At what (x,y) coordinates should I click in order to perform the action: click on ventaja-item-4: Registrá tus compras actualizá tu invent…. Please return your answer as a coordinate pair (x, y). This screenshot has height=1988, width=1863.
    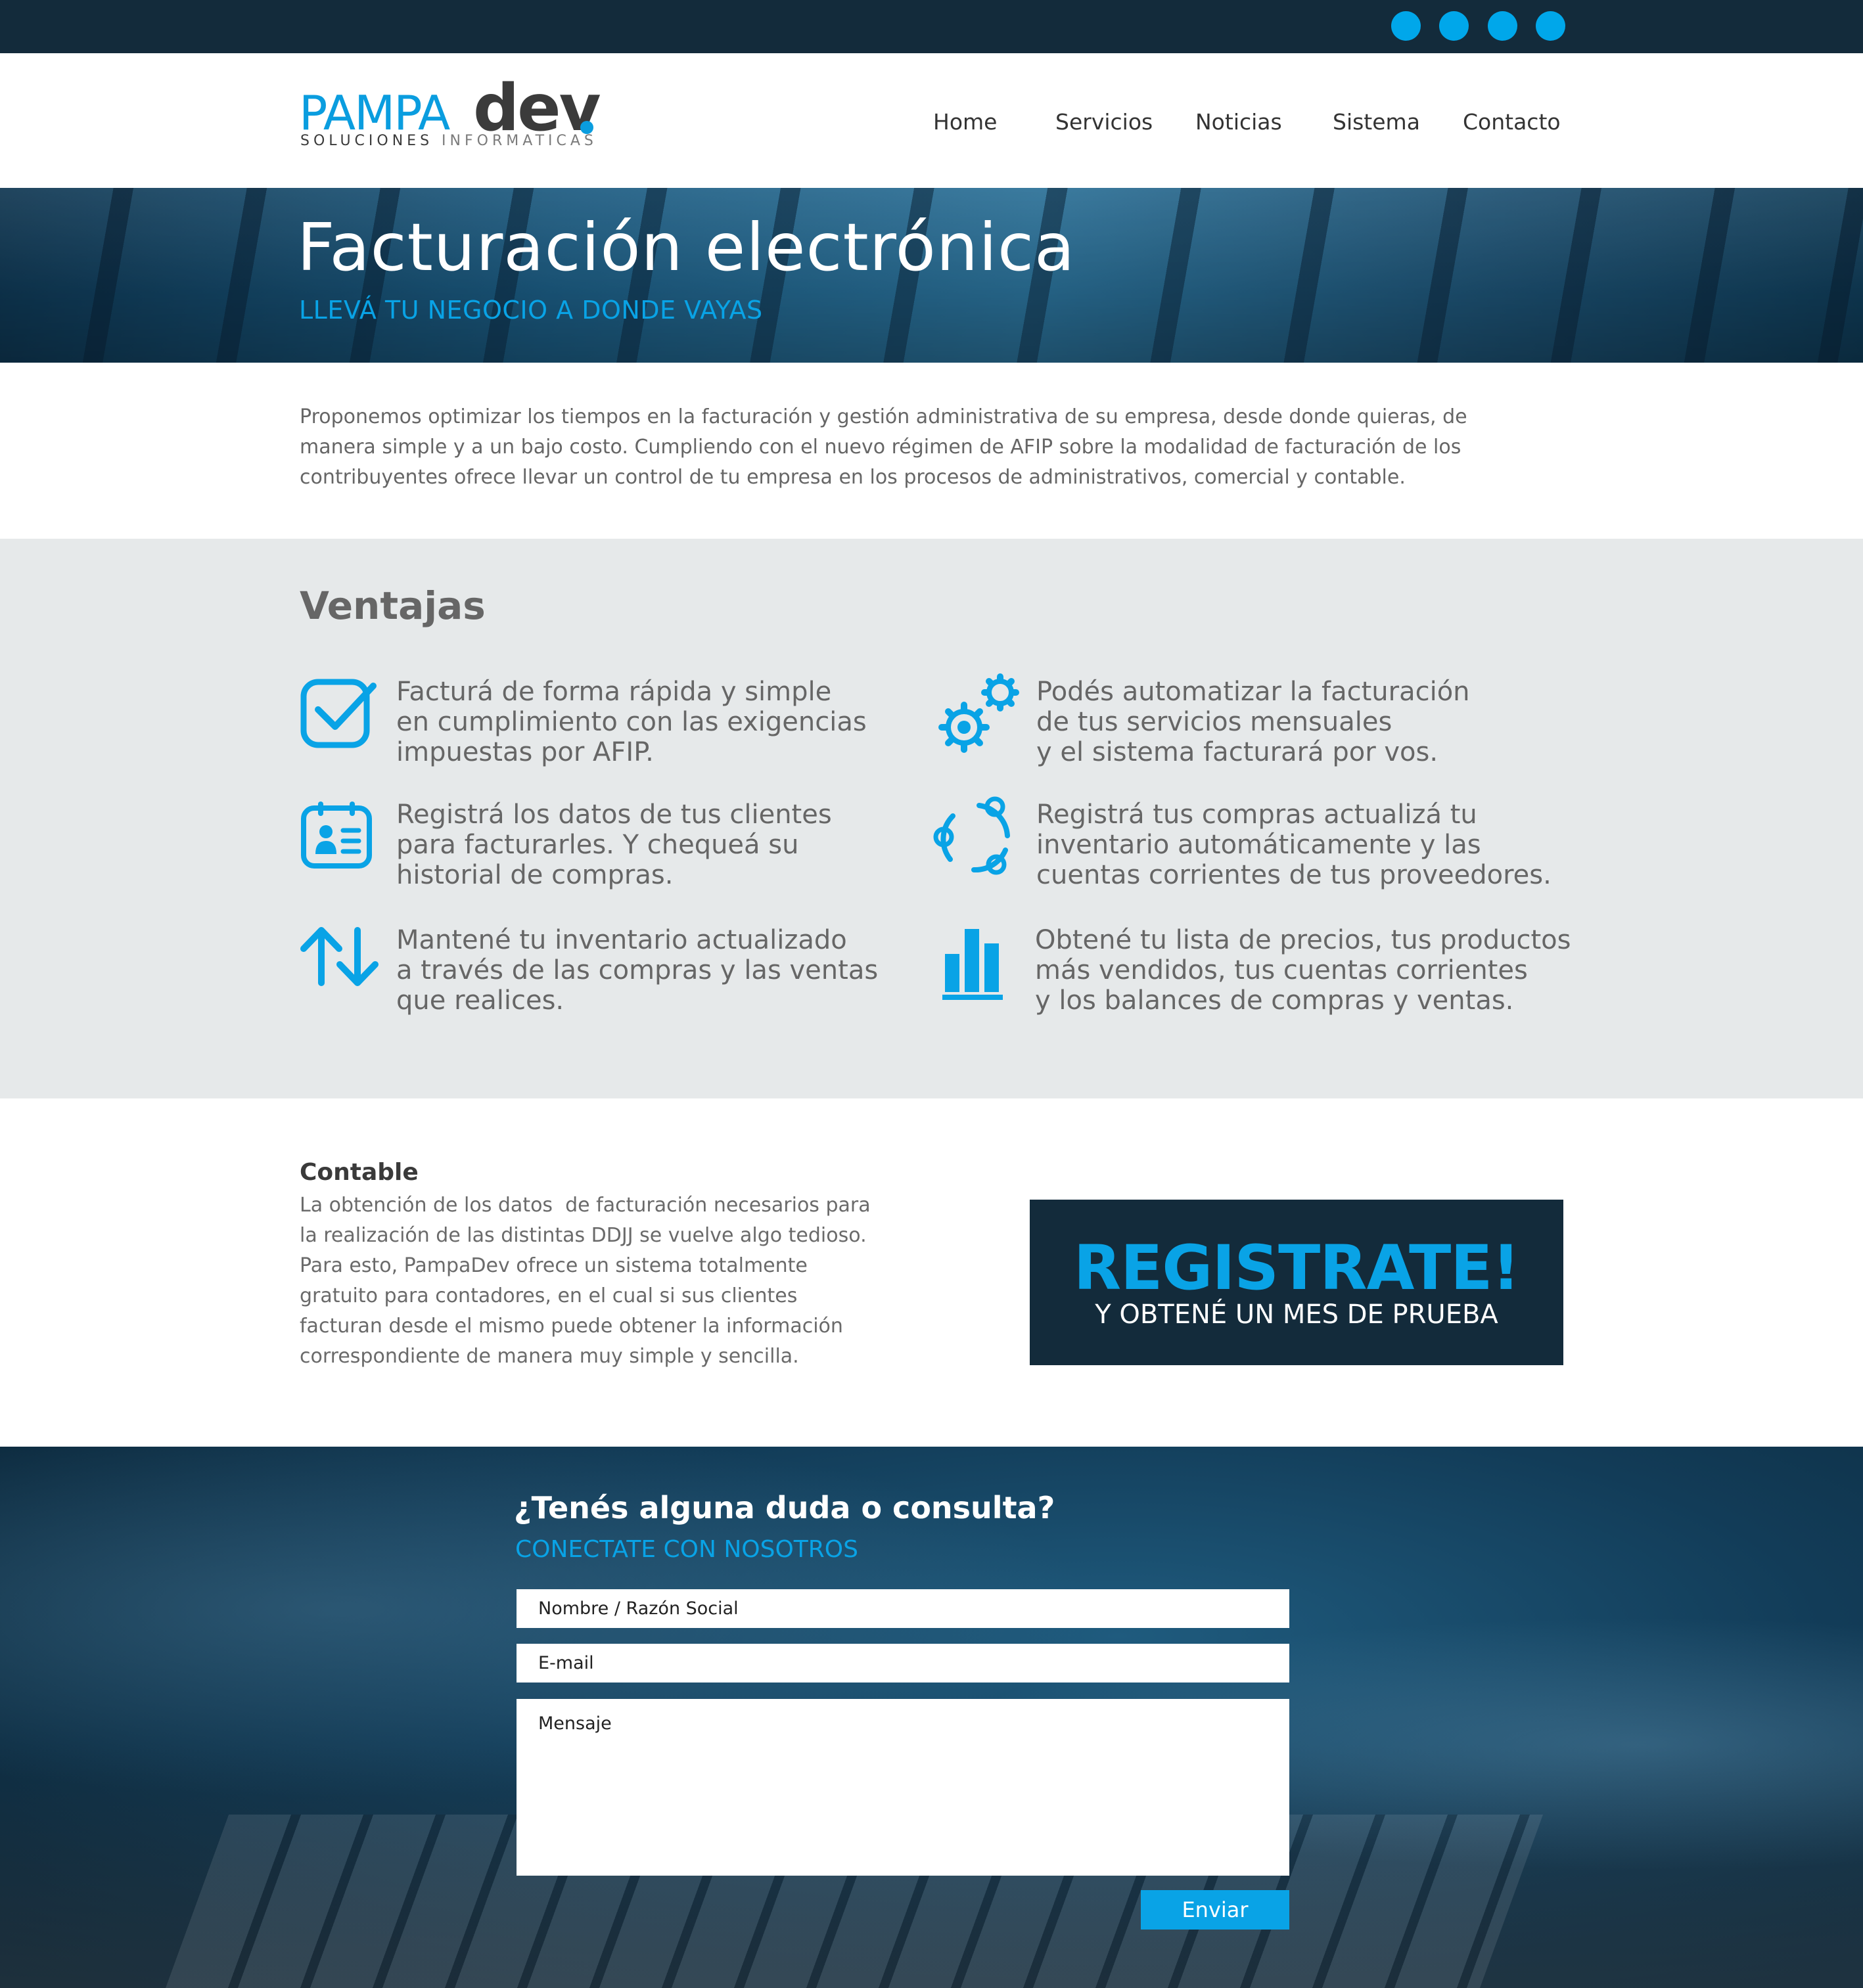
    Looking at the image, I should click on (1294, 845).